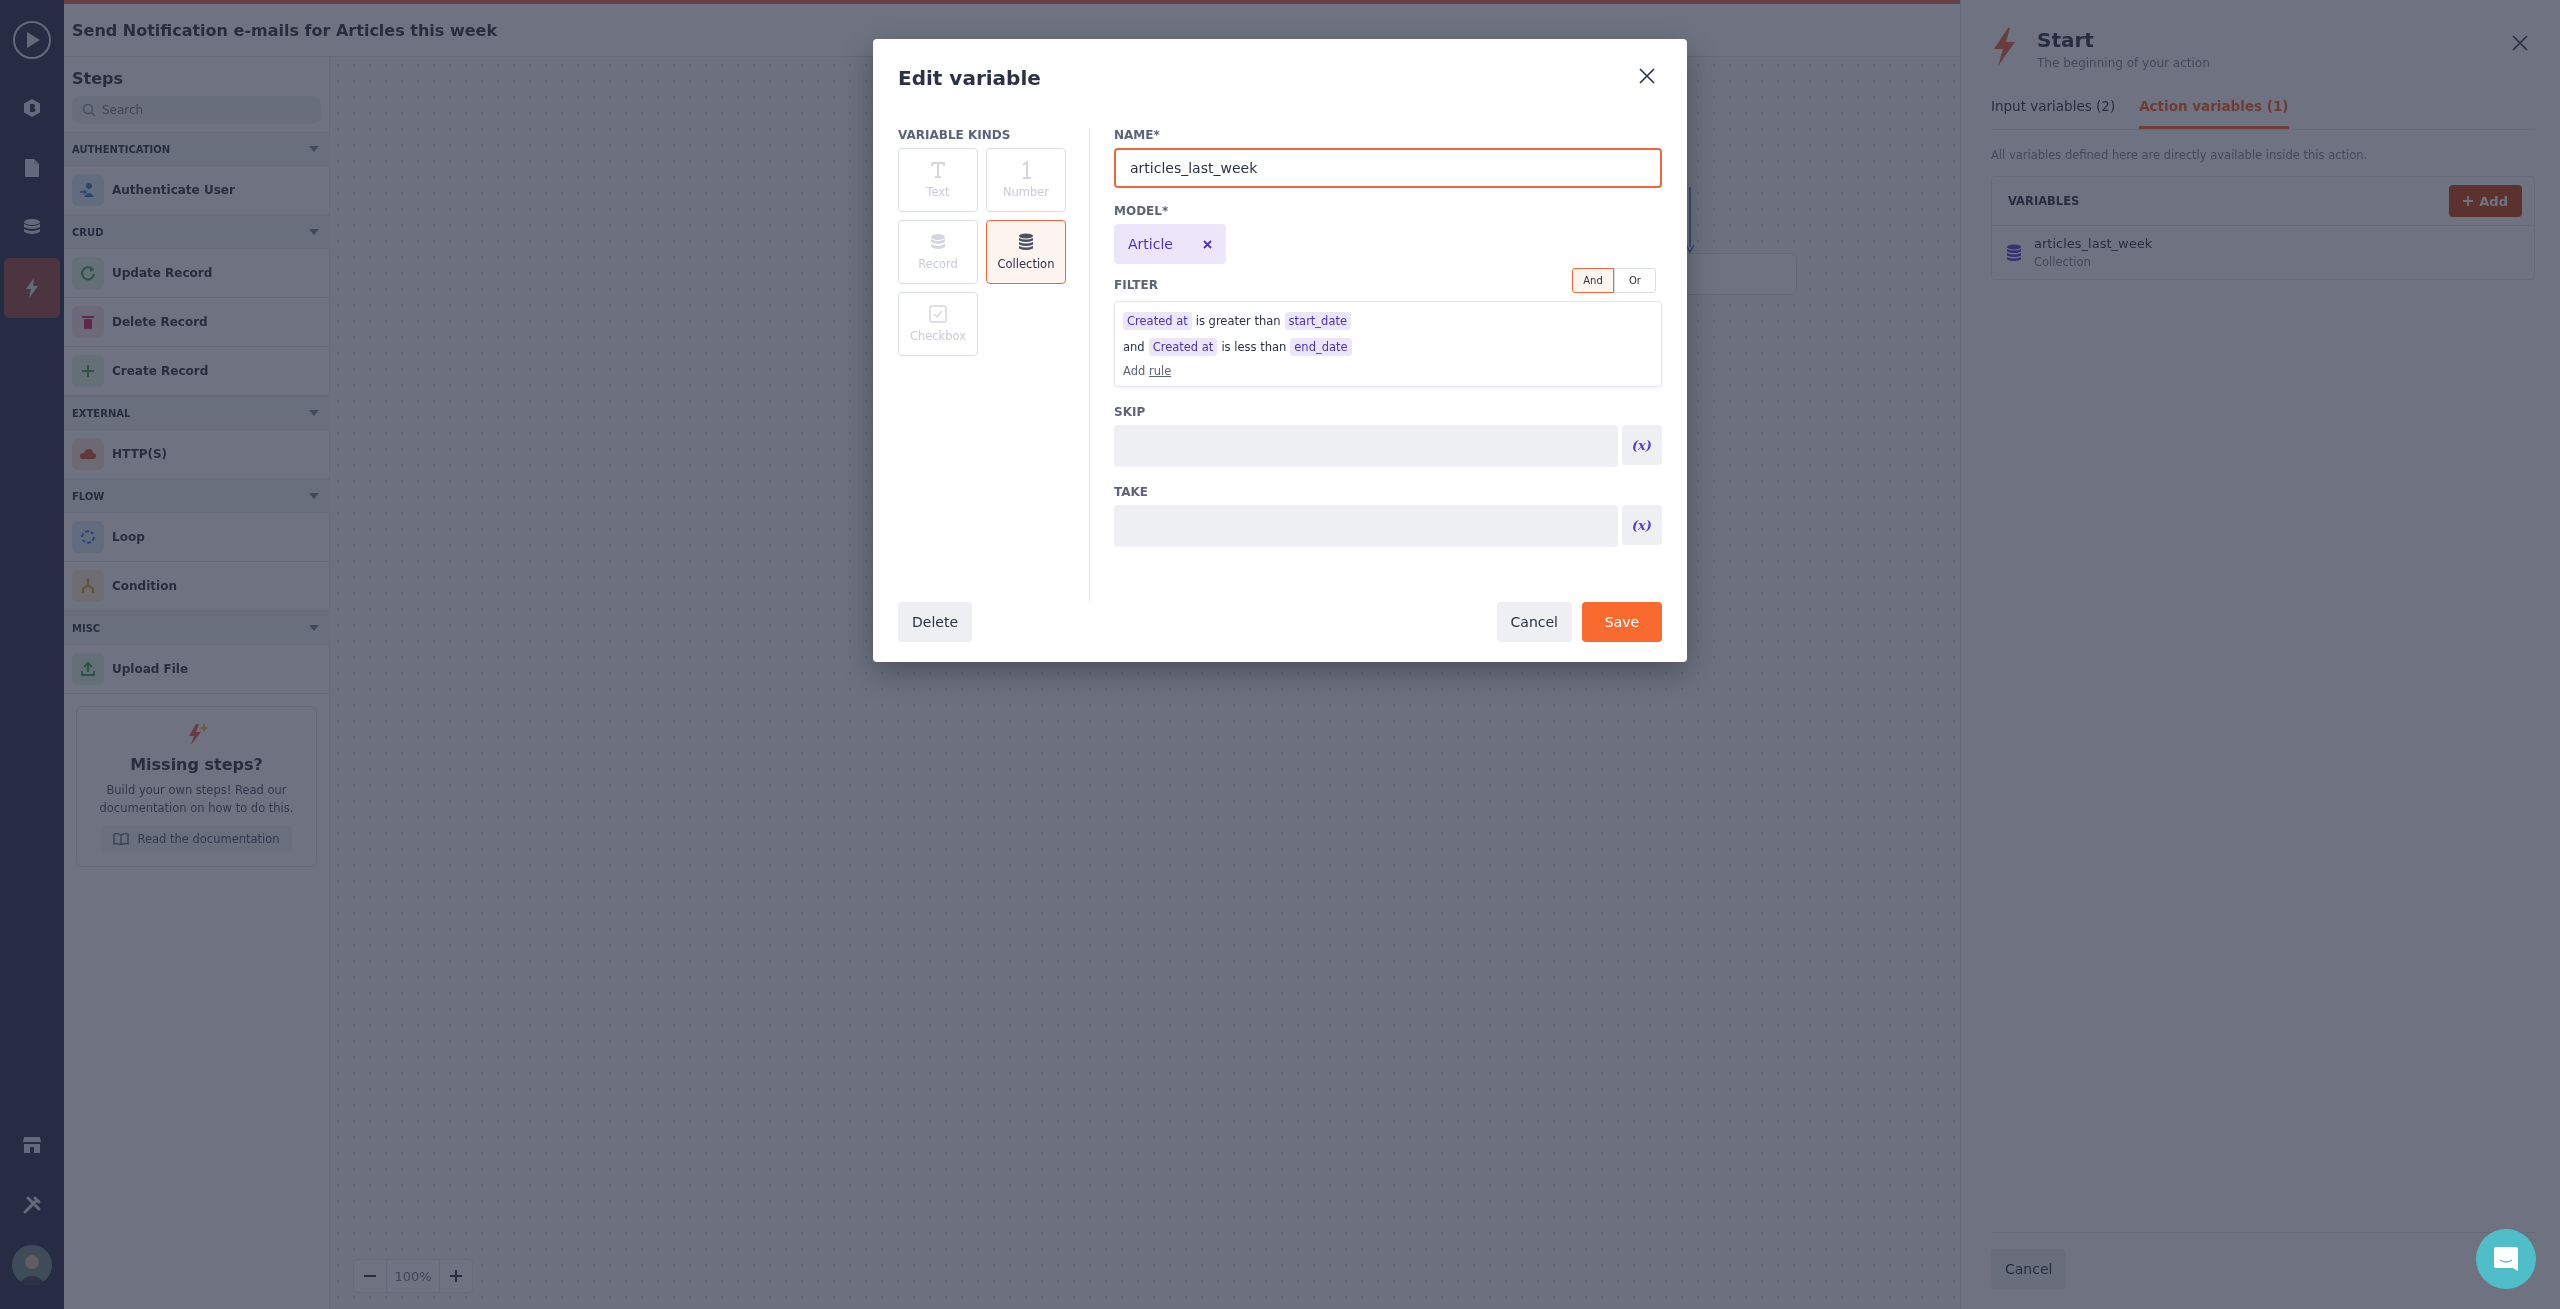 The width and height of the screenshot is (2560, 1309). Describe the element at coordinates (88, 232) in the screenshot. I see `group-title: CRUD` at that location.